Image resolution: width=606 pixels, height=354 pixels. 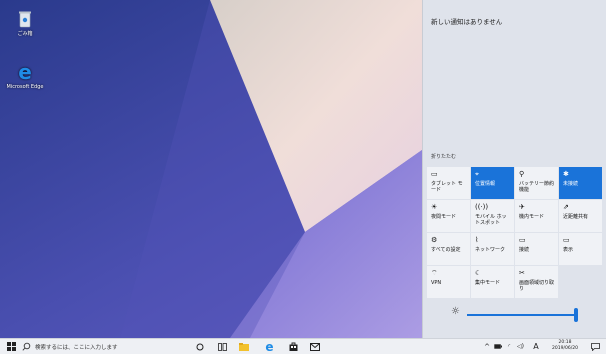 I want to click on ime-mode-indicator: A, so click(x=536, y=346).